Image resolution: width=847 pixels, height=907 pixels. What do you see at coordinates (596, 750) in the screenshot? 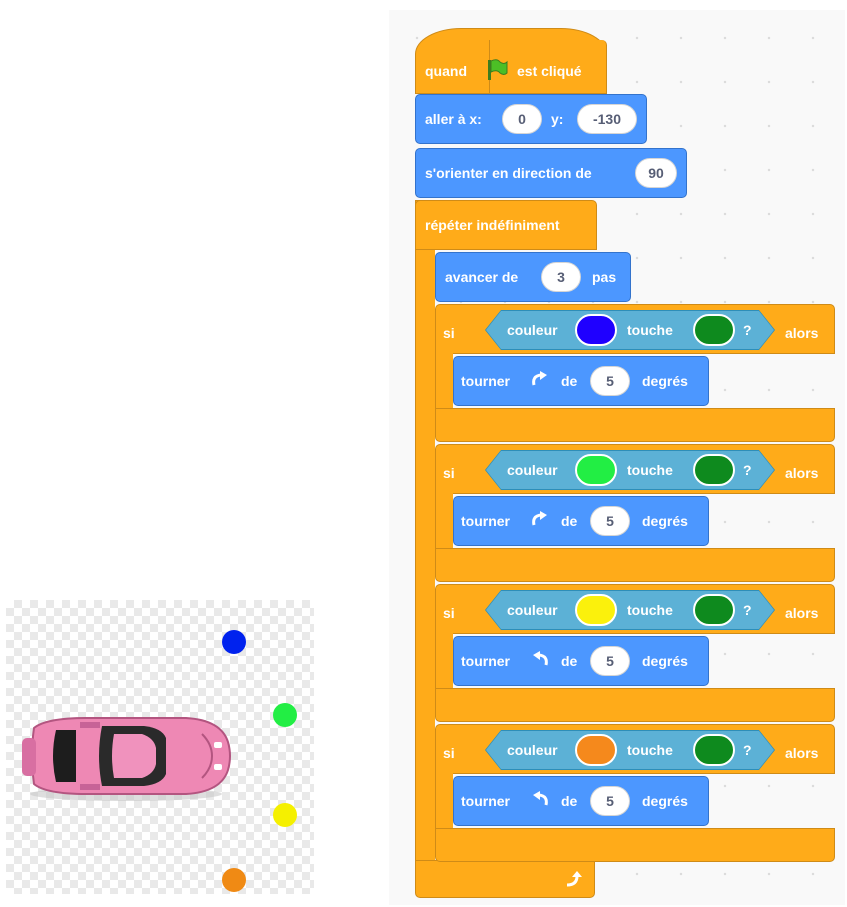
I see `color-swatch-orange` at bounding box center [596, 750].